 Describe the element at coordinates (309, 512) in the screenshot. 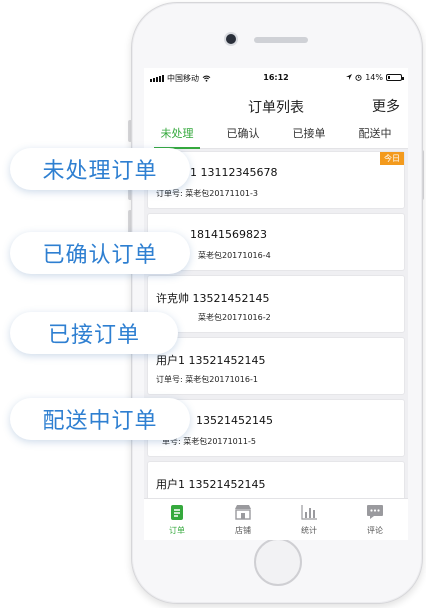

I see `stats-icon` at that location.